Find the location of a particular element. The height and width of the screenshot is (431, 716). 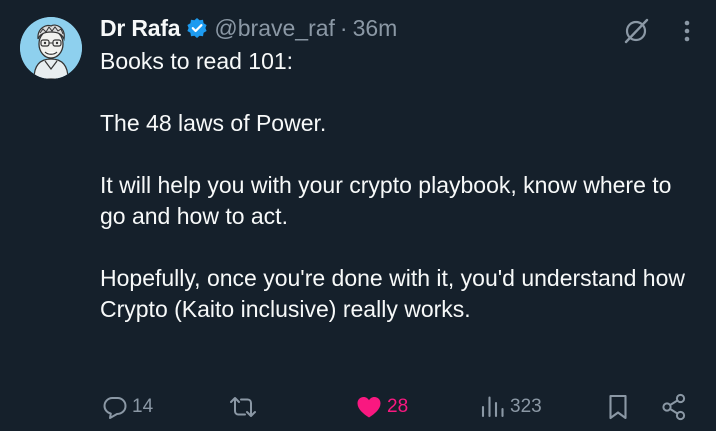

views-count: 323 is located at coordinates (526, 406).